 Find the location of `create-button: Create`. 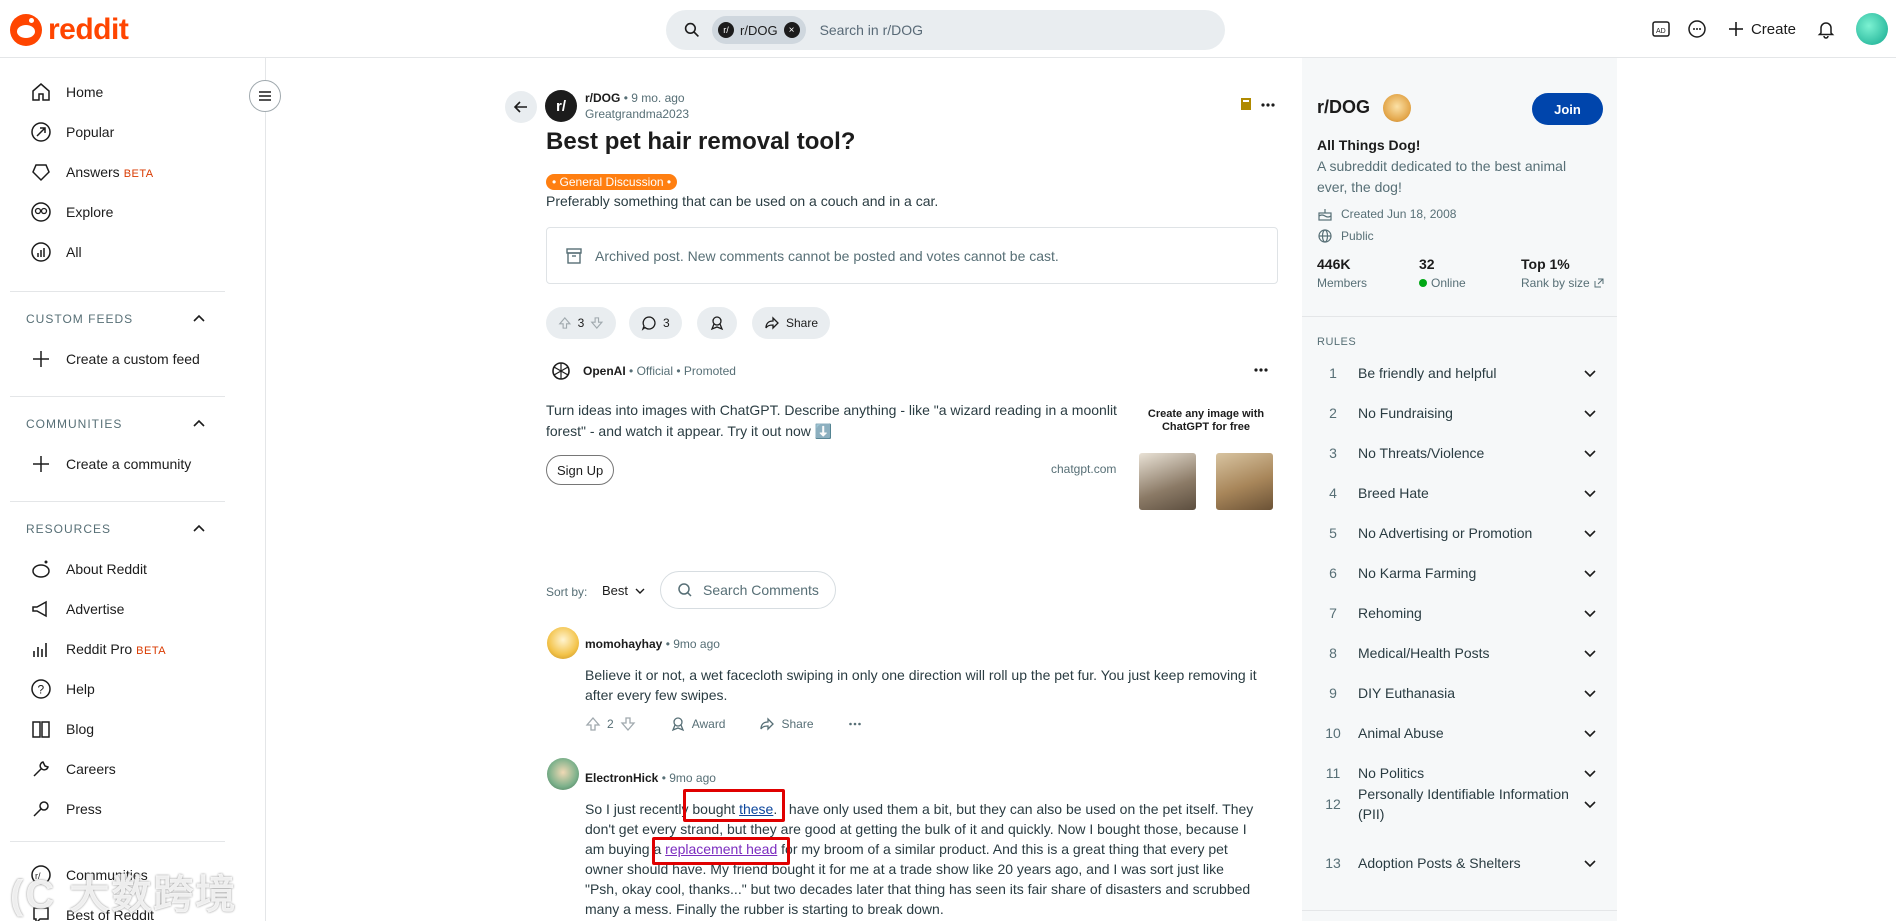

create-button: Create is located at coordinates (1761, 29).